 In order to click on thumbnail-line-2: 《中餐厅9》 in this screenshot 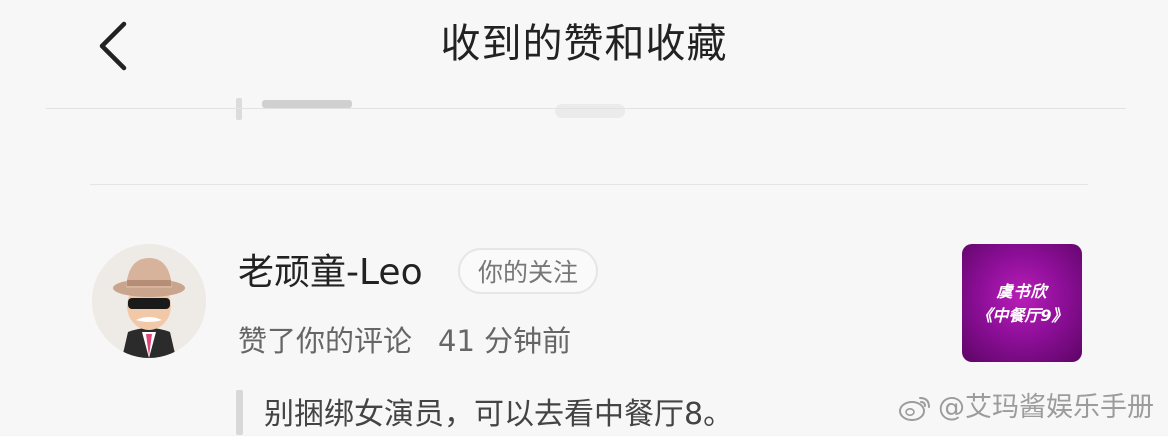, I will do `click(1022, 315)`.